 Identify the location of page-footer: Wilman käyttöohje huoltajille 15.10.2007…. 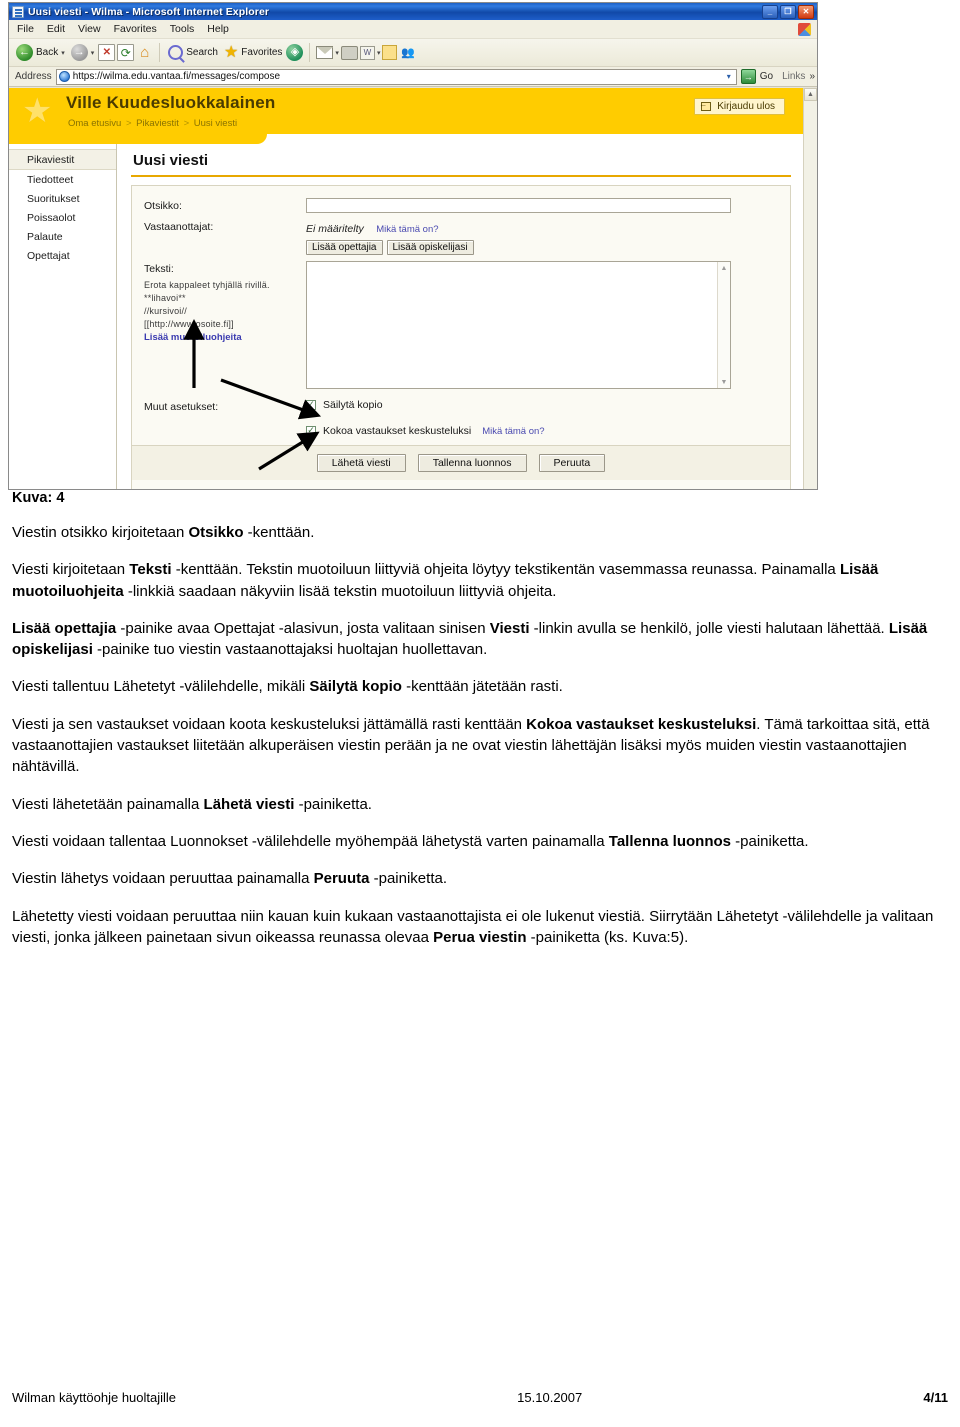
(480, 1397).